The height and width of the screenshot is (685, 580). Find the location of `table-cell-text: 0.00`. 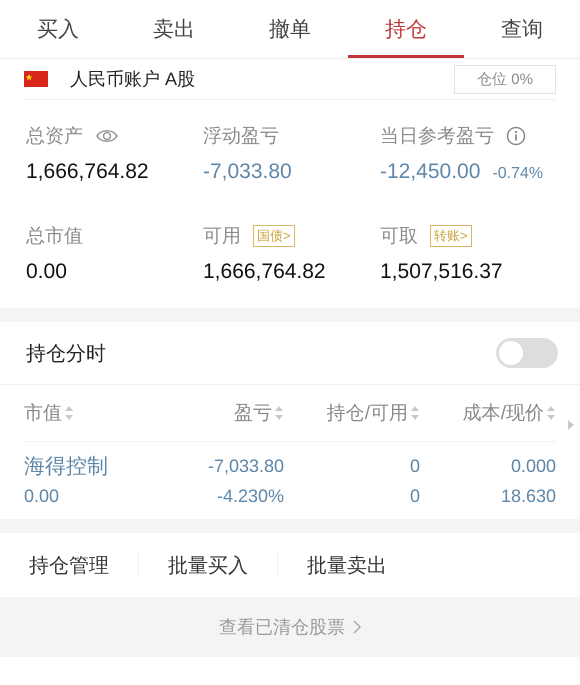

table-cell-text: 0.00 is located at coordinates (42, 496).